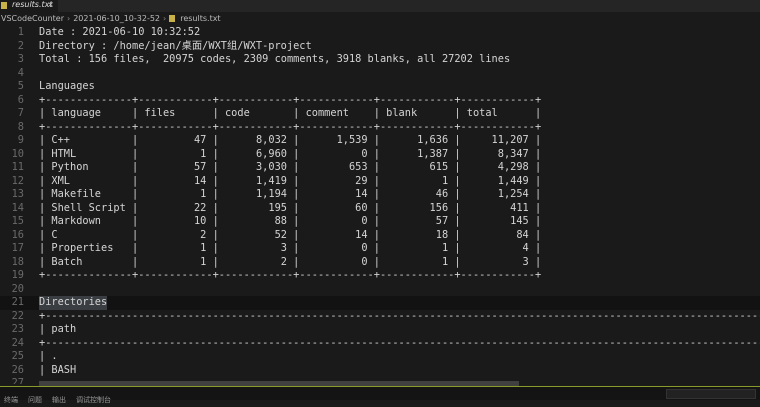 This screenshot has width=760, height=407. What do you see at coordinates (290, 261) in the screenshot?
I see `line-text: | Batch | 1 | 2 | 0 | 1 | 3 |` at bounding box center [290, 261].